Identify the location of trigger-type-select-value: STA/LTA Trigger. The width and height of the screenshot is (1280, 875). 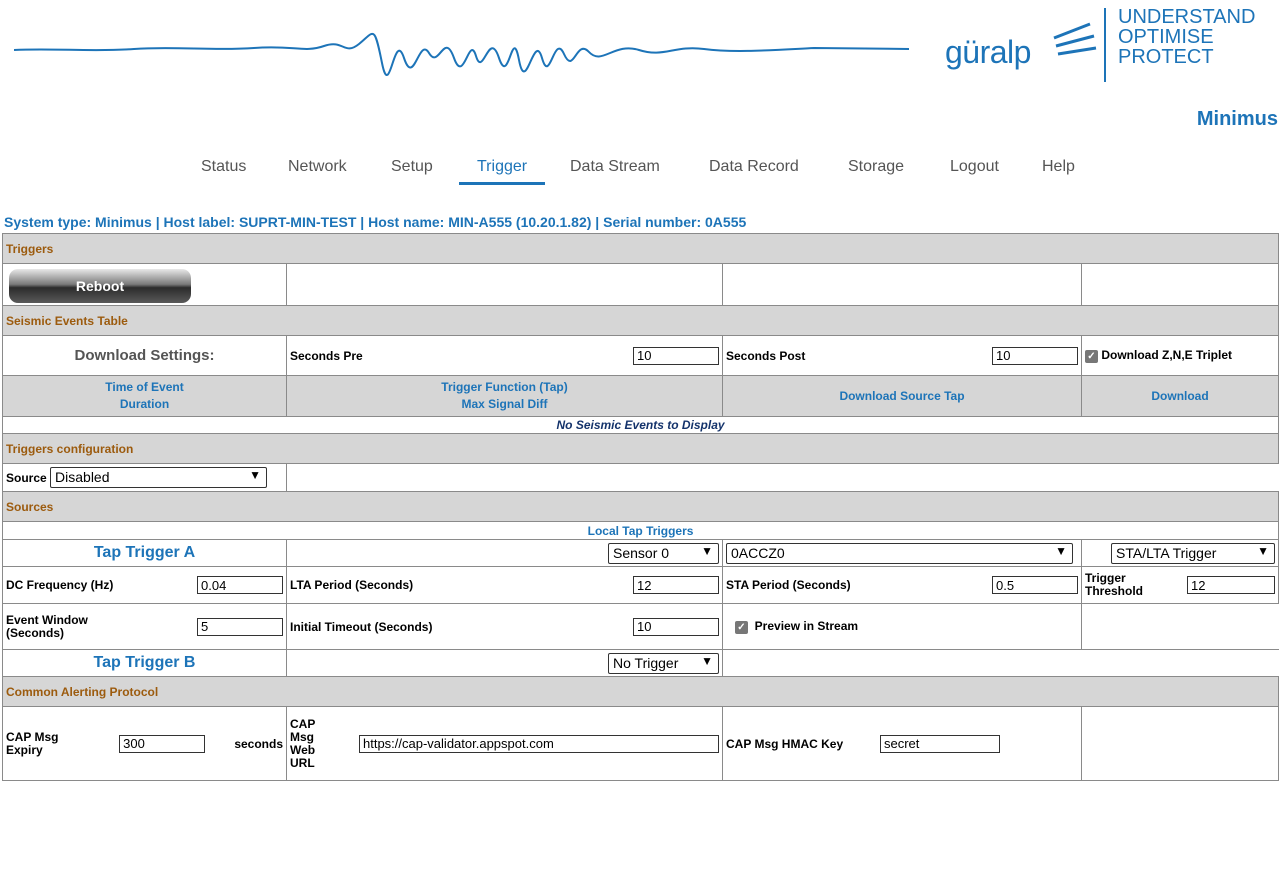
(1166, 552).